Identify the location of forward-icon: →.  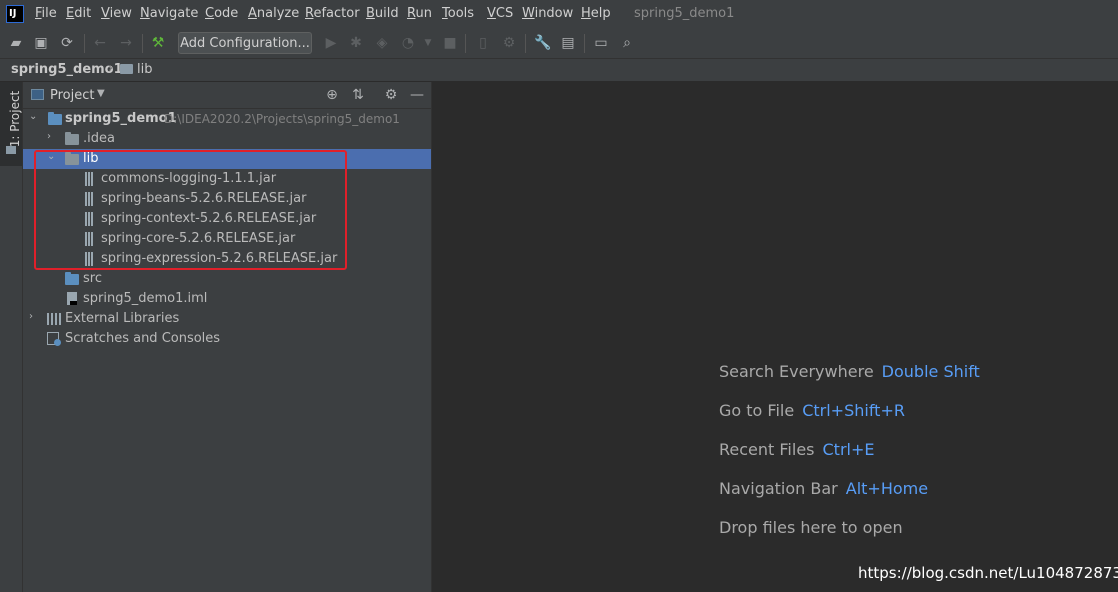
(126, 43).